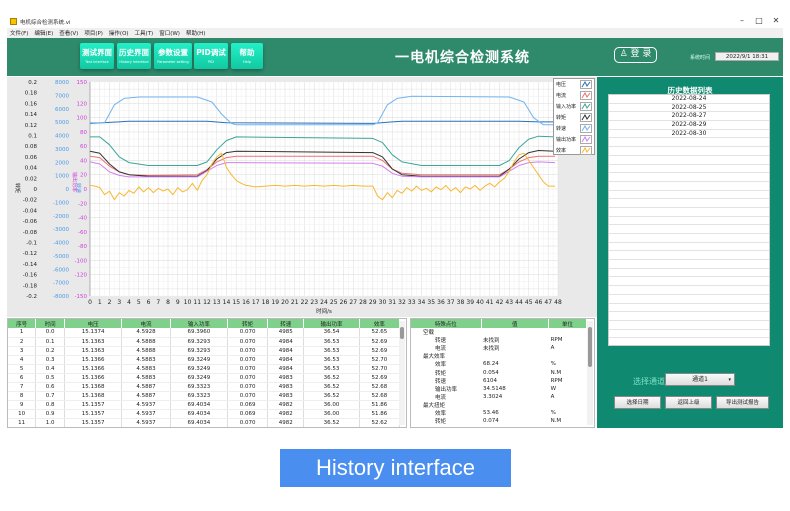 Image resolution: width=790 pixels, height=511 pixels. Describe the element at coordinates (742, 20) in the screenshot. I see `minimize-button: –` at that location.